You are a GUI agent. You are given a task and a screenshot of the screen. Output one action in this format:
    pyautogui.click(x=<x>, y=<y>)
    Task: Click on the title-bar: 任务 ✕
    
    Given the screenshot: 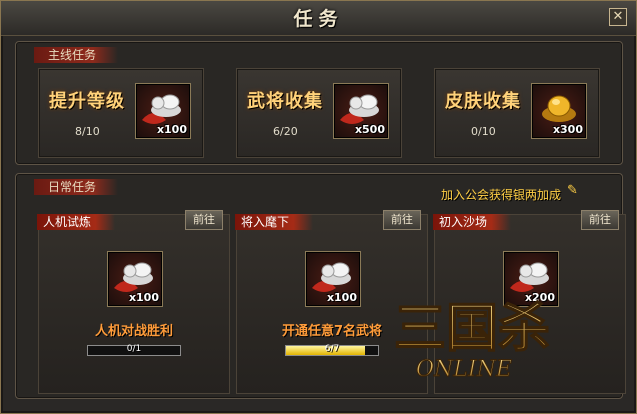 What is the action you would take?
    pyautogui.click(x=318, y=18)
    